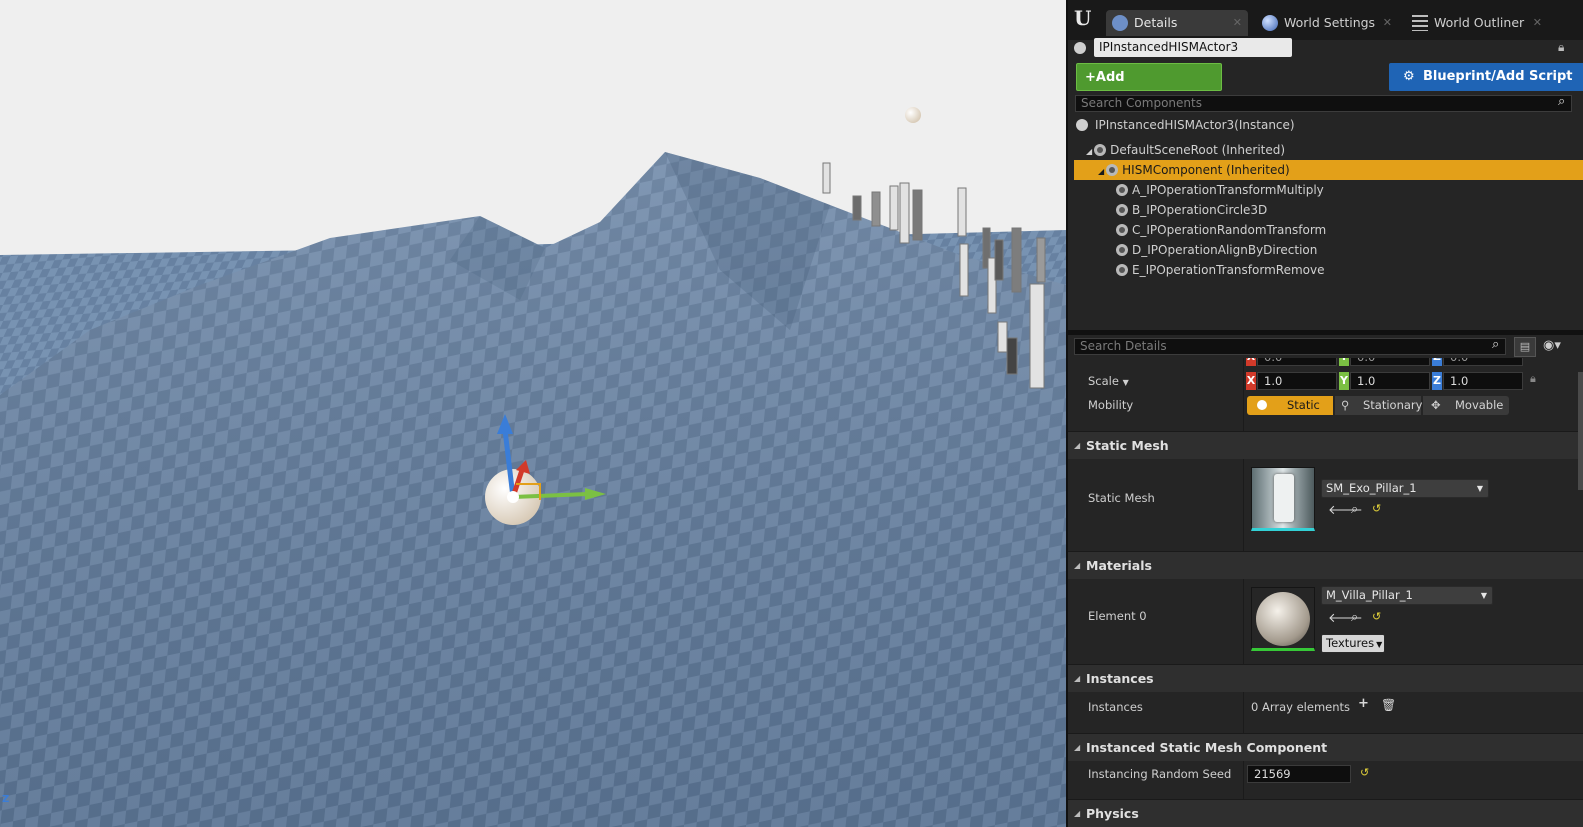 Image resolution: width=1583 pixels, height=827 pixels. What do you see at coordinates (1121, 498) in the screenshot?
I see `static-mesh-label: Static Mesh` at bounding box center [1121, 498].